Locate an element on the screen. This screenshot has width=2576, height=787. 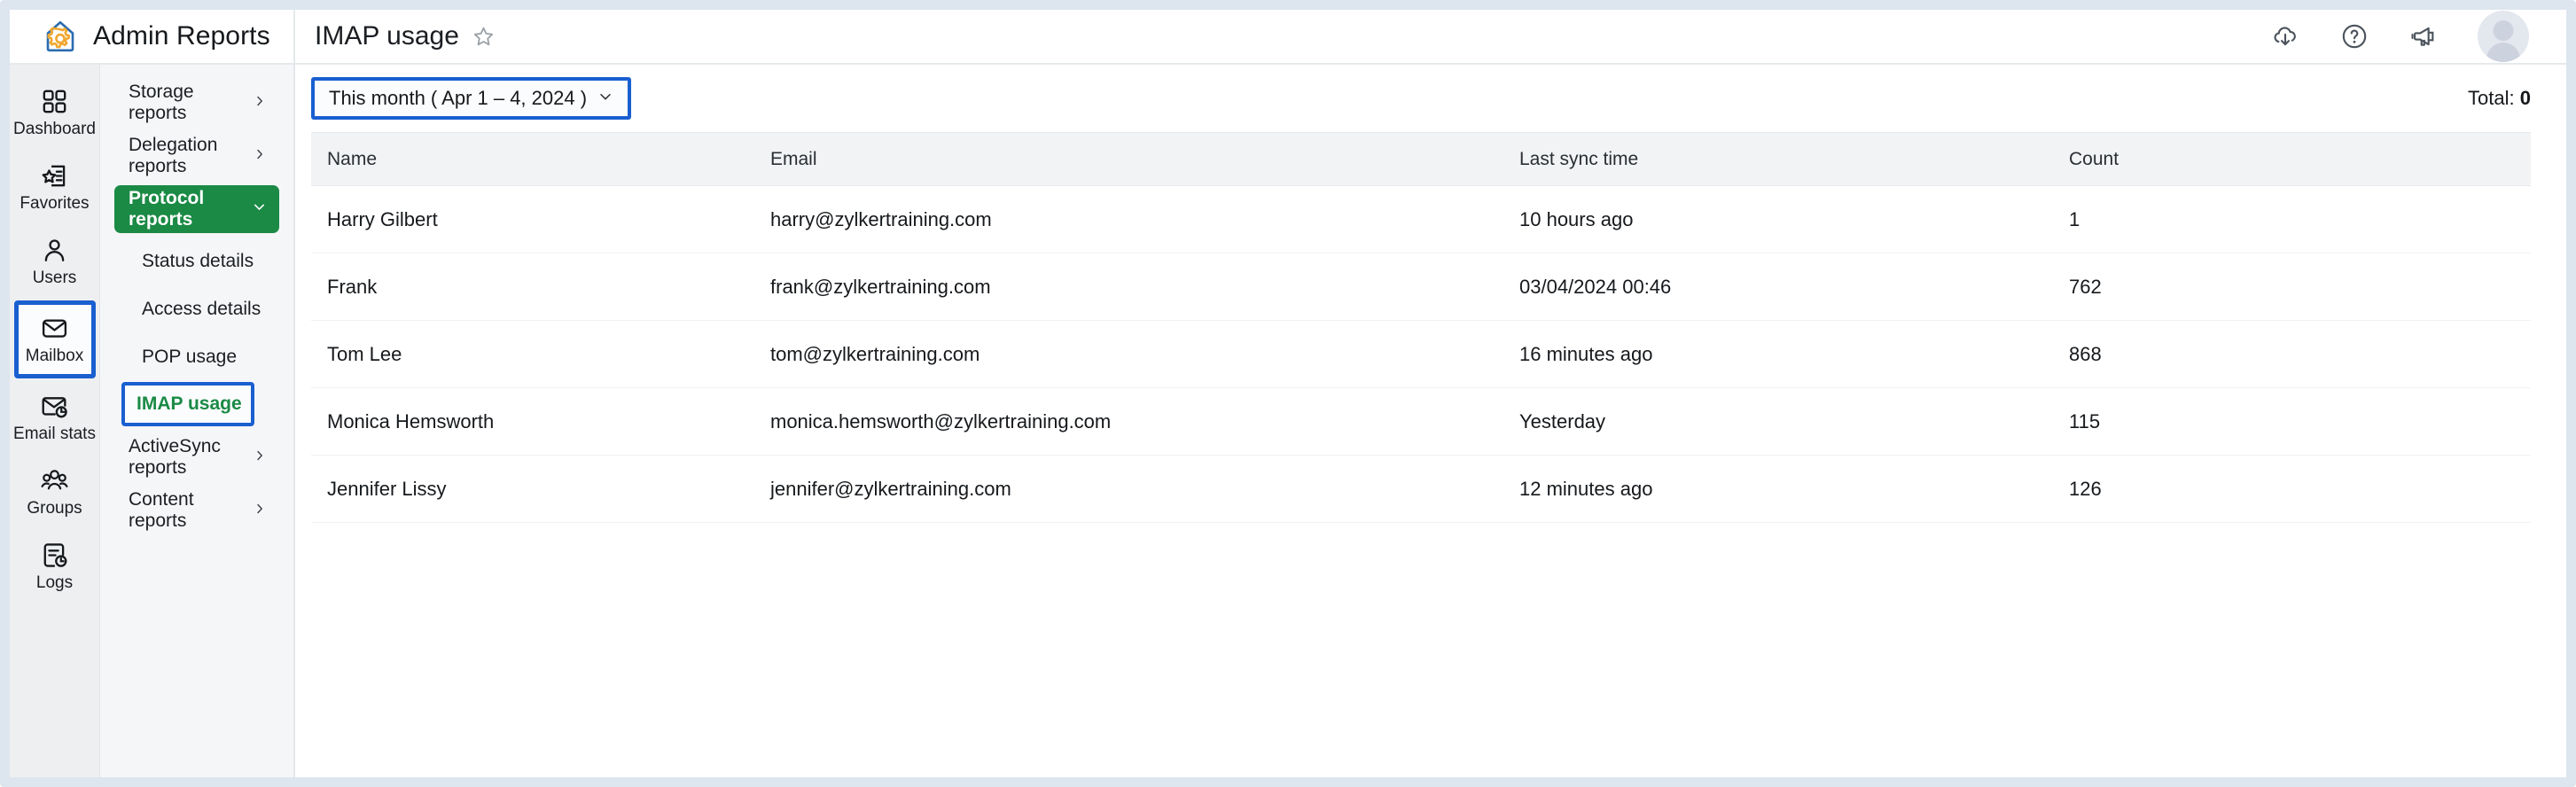
cell-last-sync: 12 minutes ago is located at coordinates (1778, 489).